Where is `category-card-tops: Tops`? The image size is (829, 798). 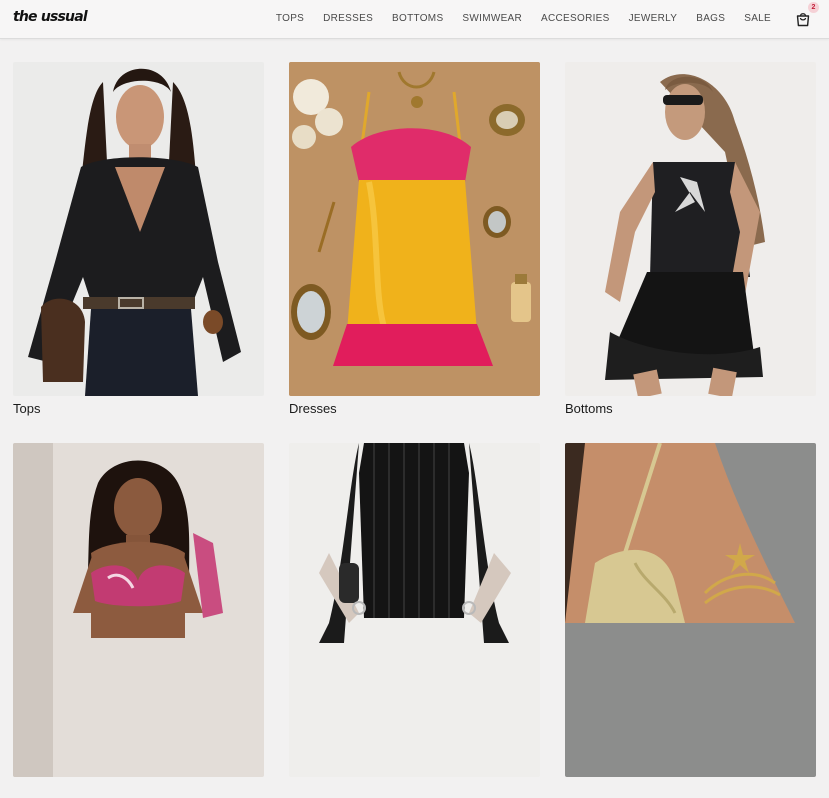 category-card-tops: Tops is located at coordinates (138, 239).